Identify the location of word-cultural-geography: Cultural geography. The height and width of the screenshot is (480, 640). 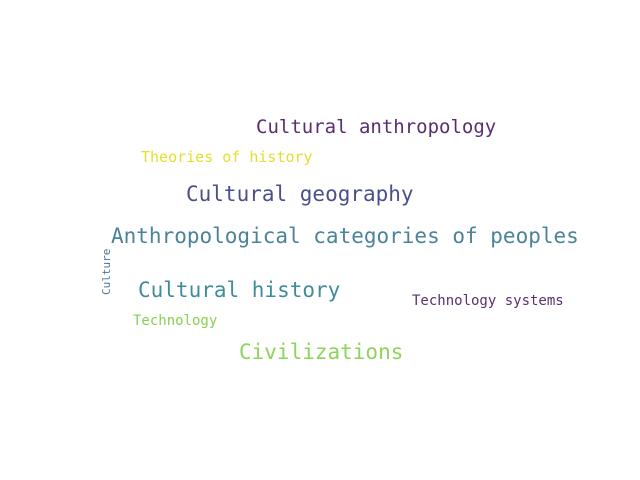
(300, 194).